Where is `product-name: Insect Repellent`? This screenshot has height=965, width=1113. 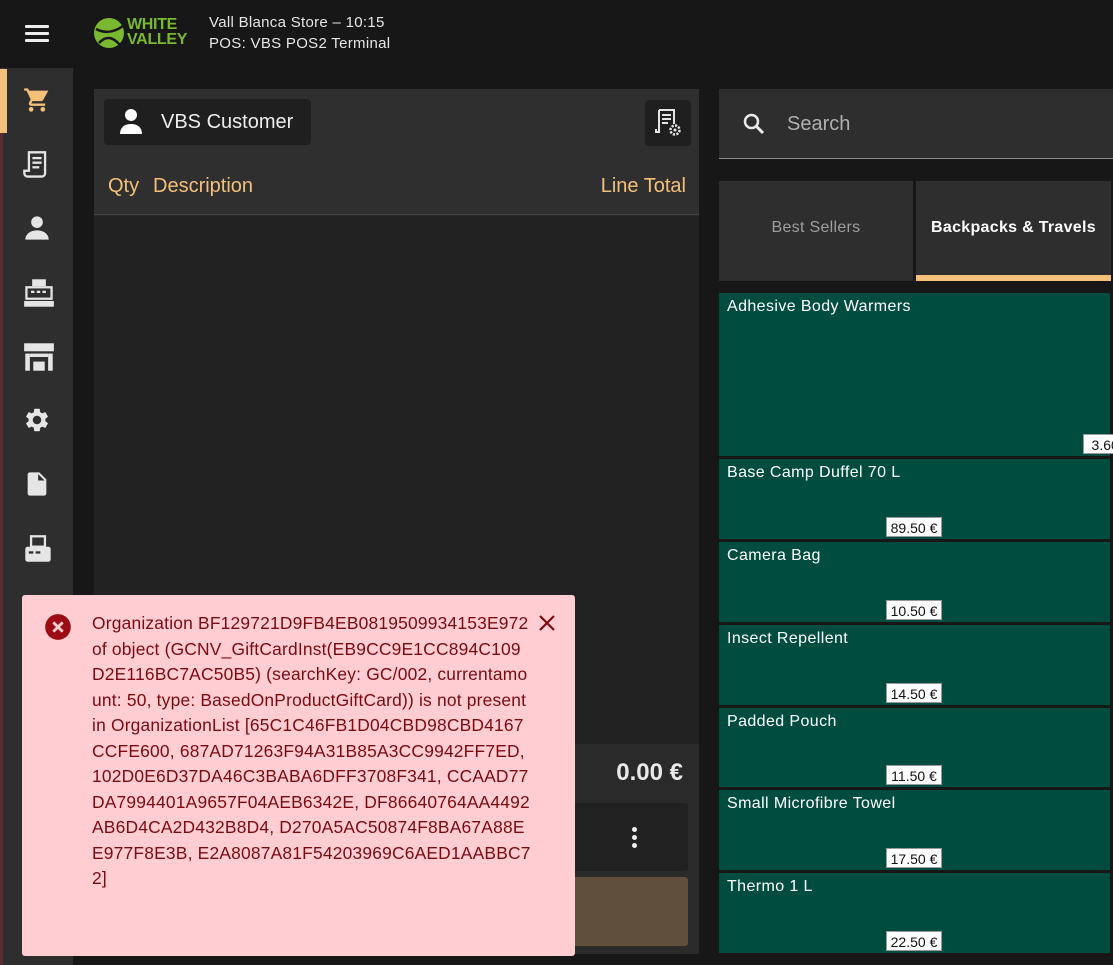
product-name: Insect Repellent is located at coordinates (788, 638).